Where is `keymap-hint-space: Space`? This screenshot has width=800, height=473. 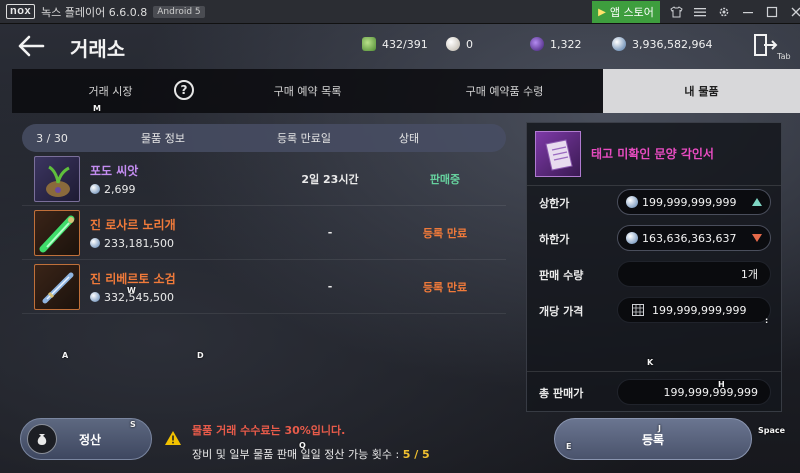 keymap-hint-space: Space is located at coordinates (772, 430).